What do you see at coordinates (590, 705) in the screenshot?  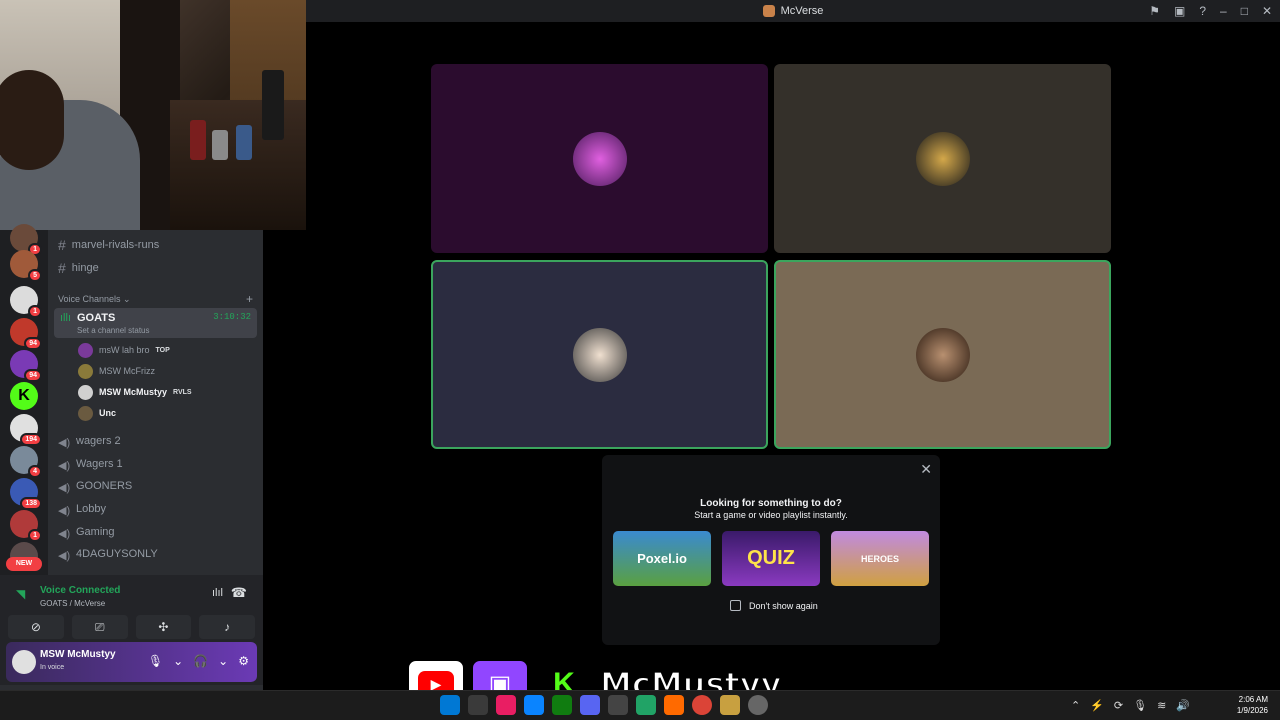 I see `discord-icon` at bounding box center [590, 705].